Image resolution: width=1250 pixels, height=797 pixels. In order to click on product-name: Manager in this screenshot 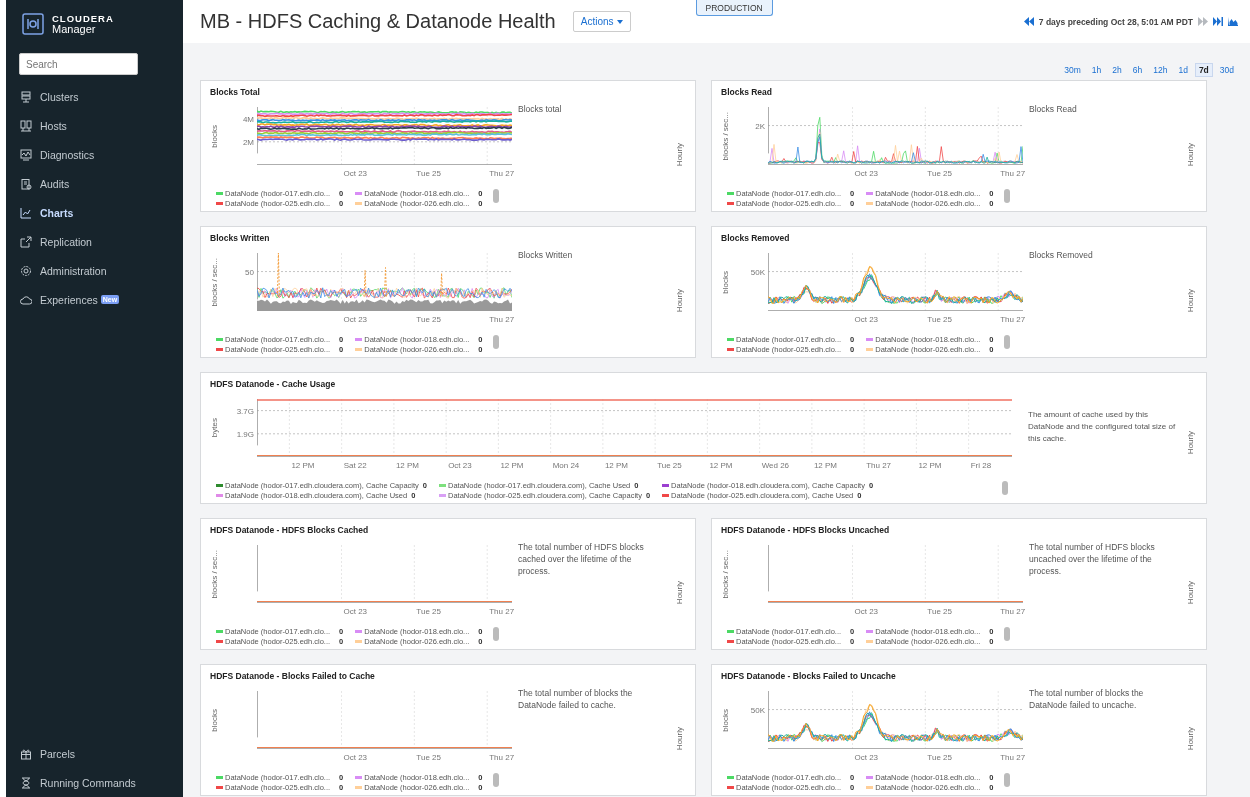, I will do `click(74, 29)`.